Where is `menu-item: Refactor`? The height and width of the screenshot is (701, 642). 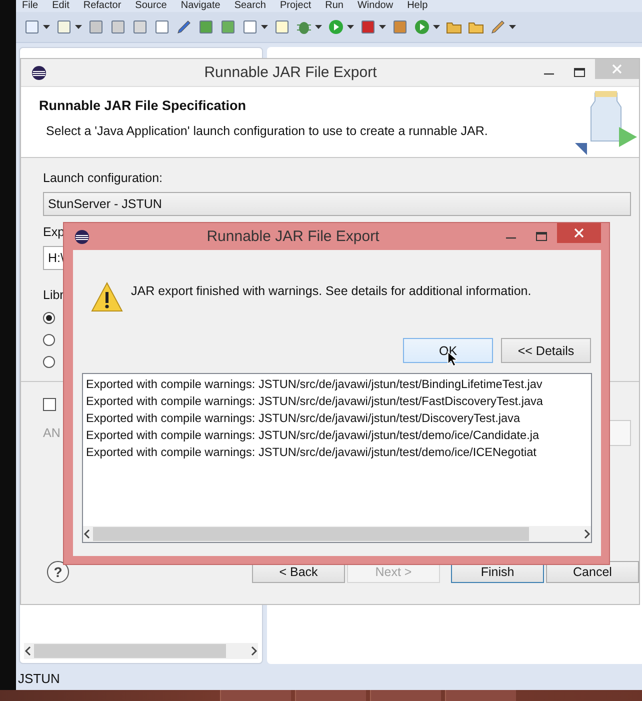 menu-item: Refactor is located at coordinates (102, 6).